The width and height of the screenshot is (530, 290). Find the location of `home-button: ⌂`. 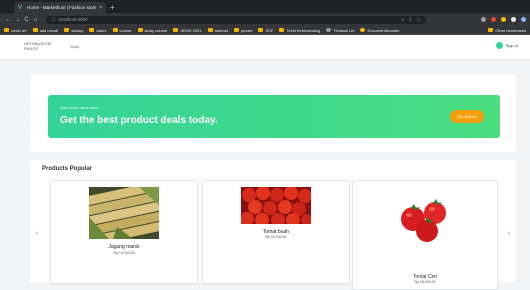

home-button: ⌂ is located at coordinates (35, 20).